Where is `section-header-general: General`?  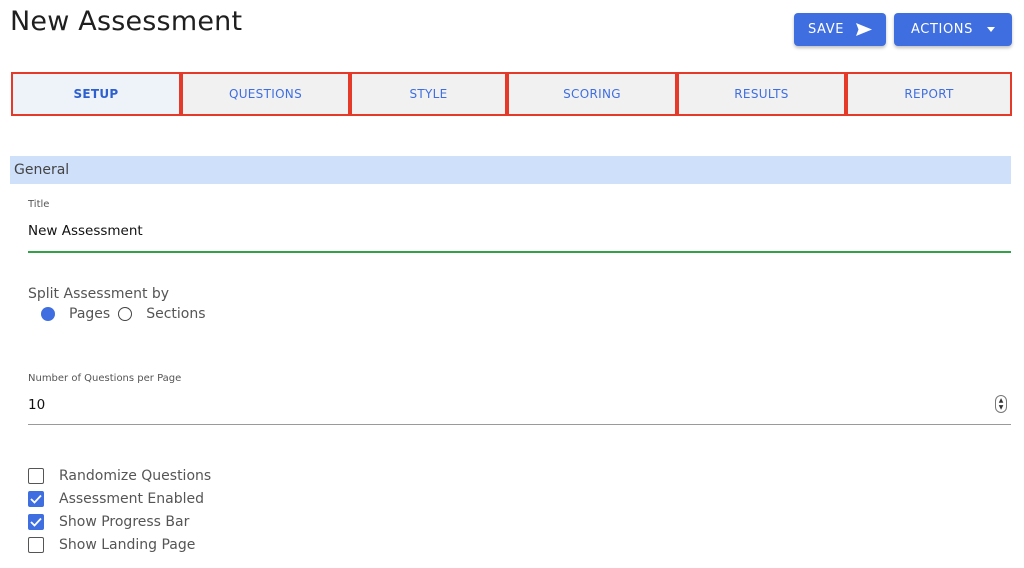
section-header-general: General is located at coordinates (510, 170).